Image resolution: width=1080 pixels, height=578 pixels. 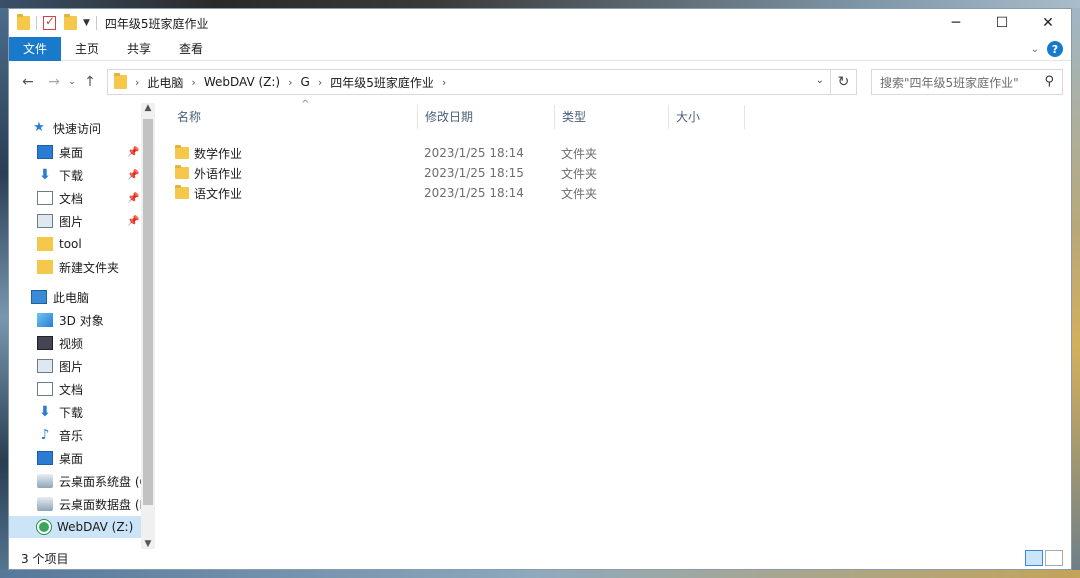 I want to click on sidebar-item-music: ♪ 音乐, so click(x=60, y=435).